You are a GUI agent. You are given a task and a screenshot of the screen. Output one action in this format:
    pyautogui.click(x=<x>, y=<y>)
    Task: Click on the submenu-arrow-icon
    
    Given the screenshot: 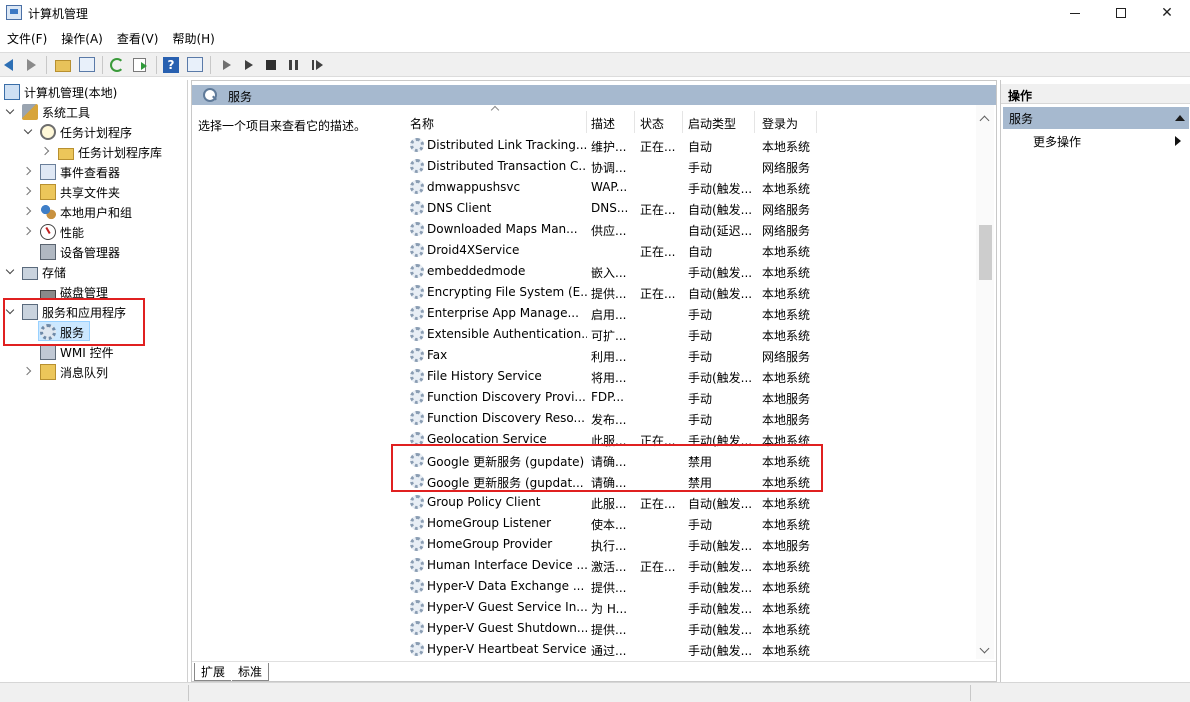 What is the action you would take?
    pyautogui.click(x=1178, y=141)
    